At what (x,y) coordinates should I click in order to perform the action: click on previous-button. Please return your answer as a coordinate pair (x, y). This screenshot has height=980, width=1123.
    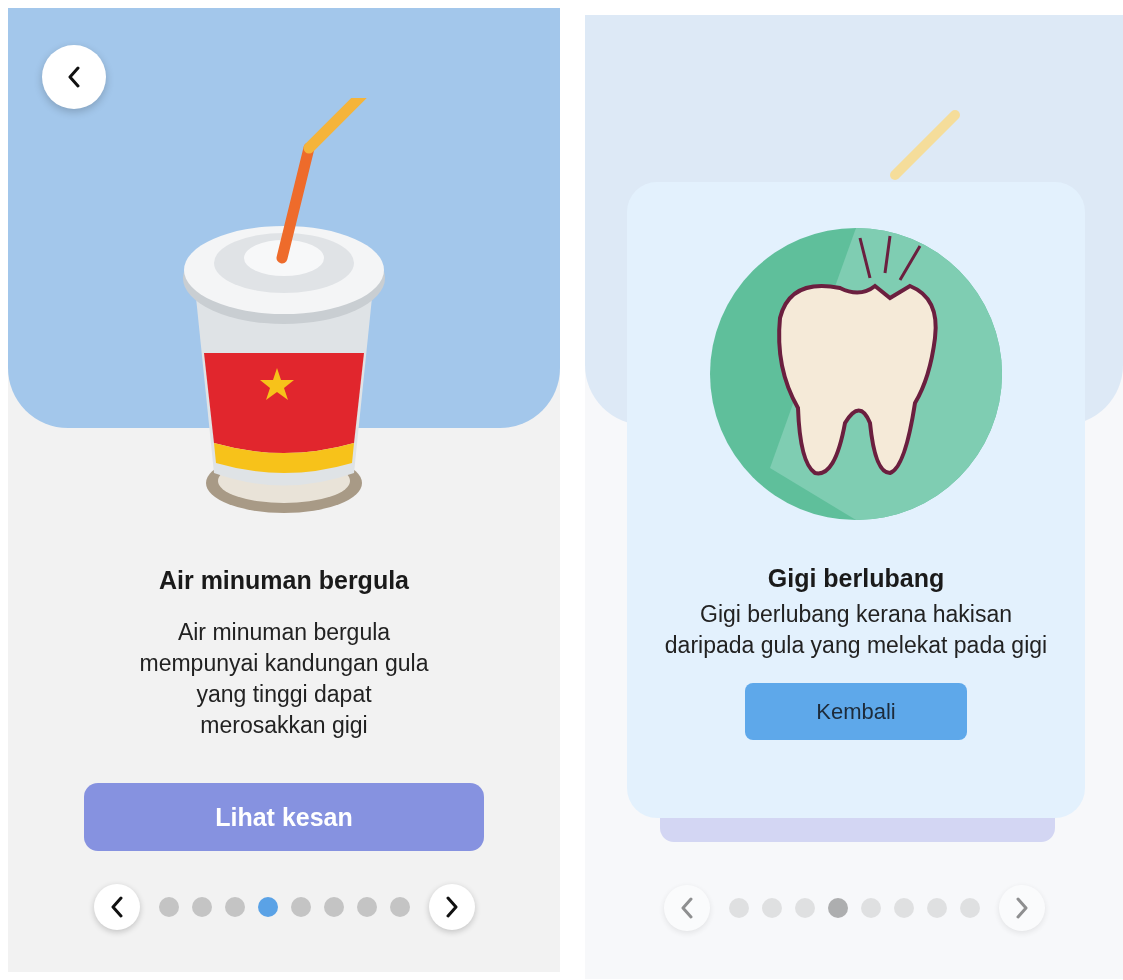
    Looking at the image, I should click on (116, 907).